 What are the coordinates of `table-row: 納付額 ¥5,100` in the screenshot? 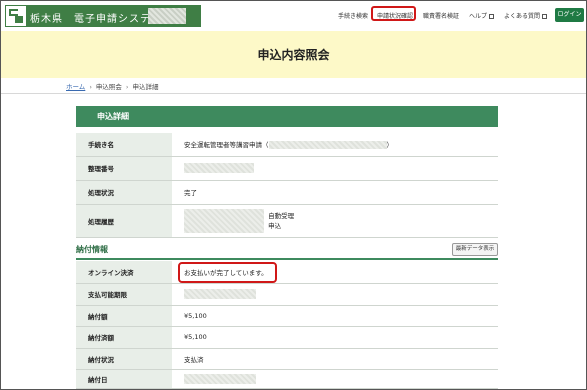 It's located at (287, 316).